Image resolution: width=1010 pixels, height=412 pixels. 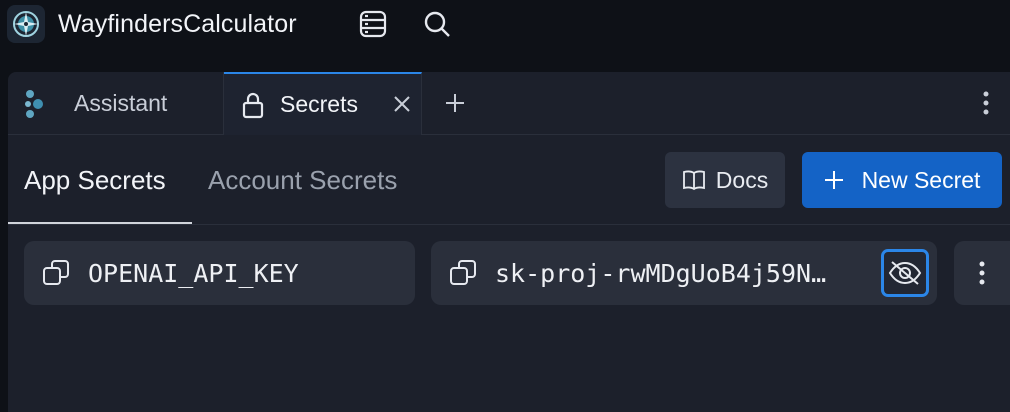 What do you see at coordinates (694, 180) in the screenshot?
I see `book-icon` at bounding box center [694, 180].